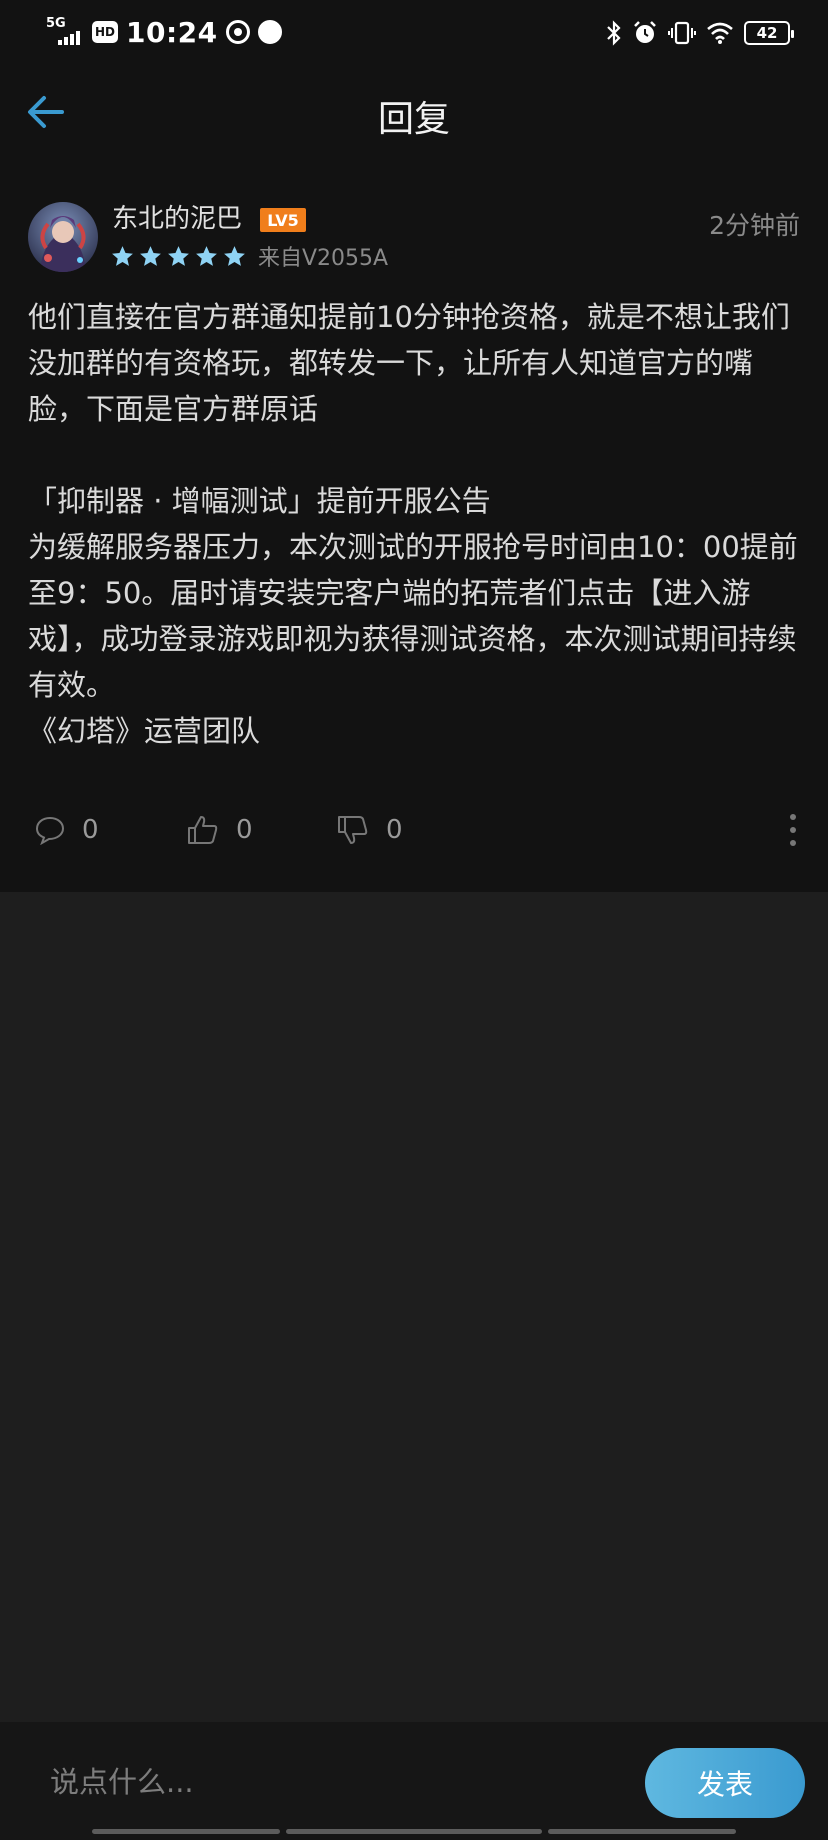 Image resolution: width=828 pixels, height=1840 pixels. What do you see at coordinates (269, 32) in the screenshot?
I see `app-notification-icon` at bounding box center [269, 32].